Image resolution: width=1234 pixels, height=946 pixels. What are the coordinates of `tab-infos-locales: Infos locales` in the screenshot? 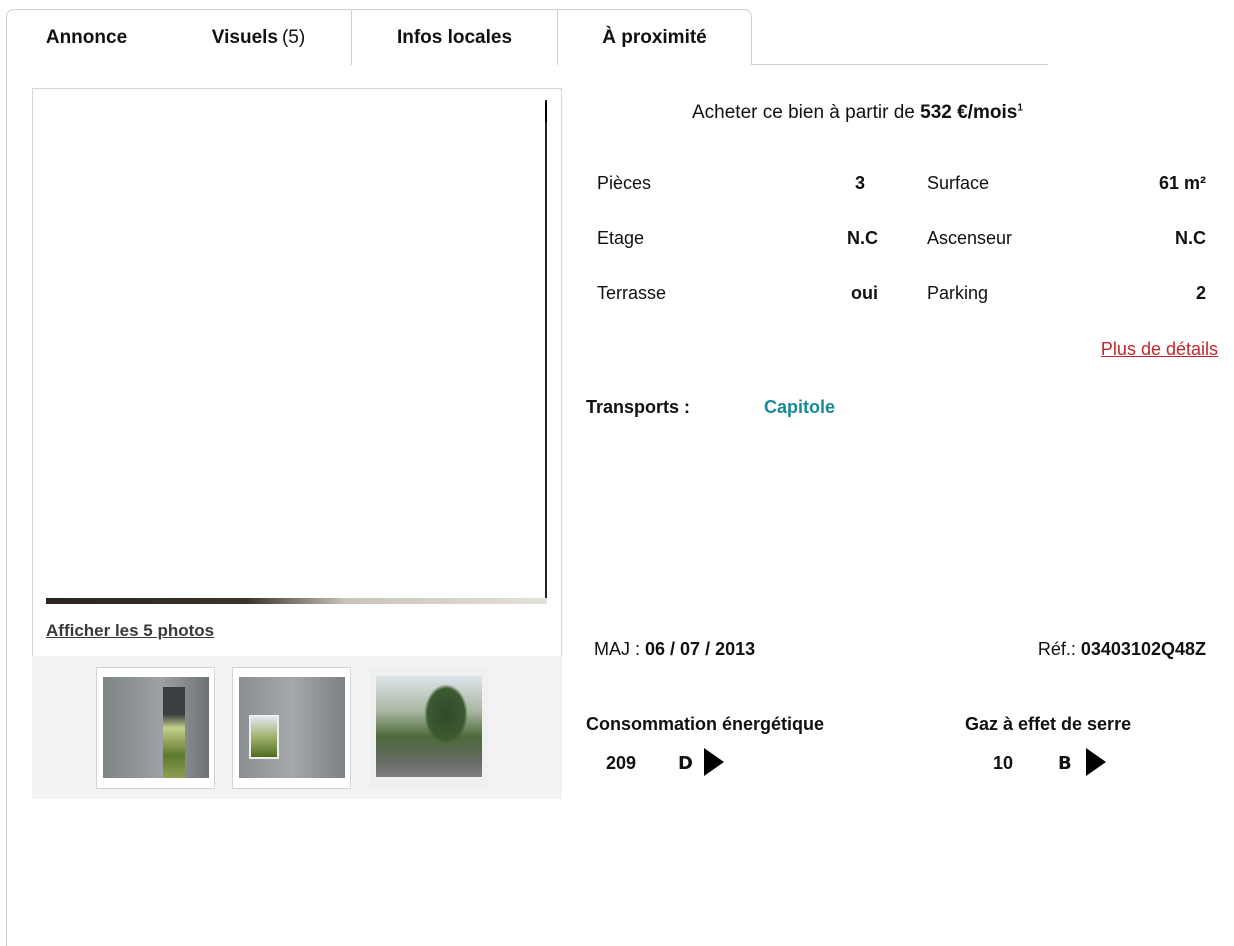 It's located at (455, 37).